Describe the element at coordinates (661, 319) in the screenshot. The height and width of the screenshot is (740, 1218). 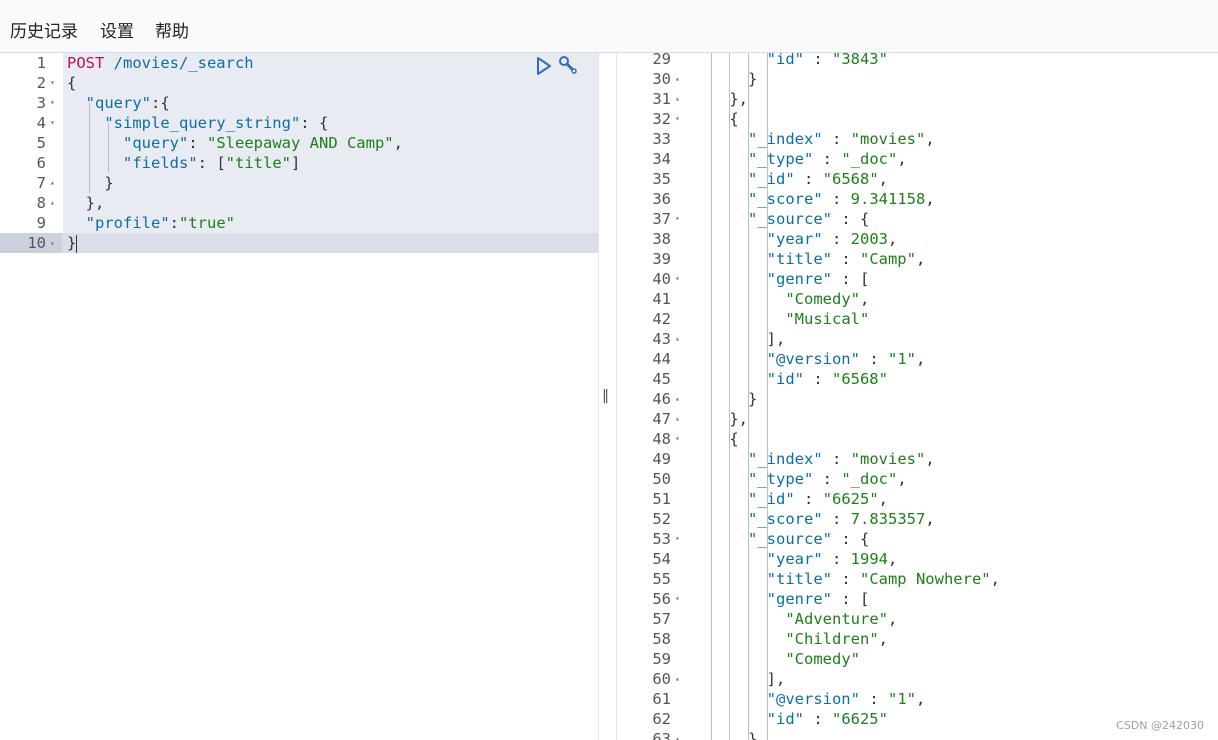
I see `line-number: 42` at that location.